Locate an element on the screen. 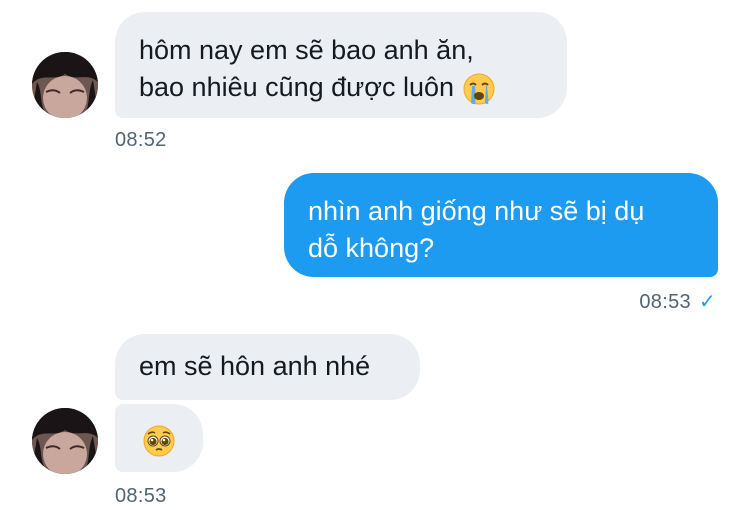 This screenshot has width=750, height=510. message-line: bao nhiêu cũng được luôn is located at coordinates (341, 87).